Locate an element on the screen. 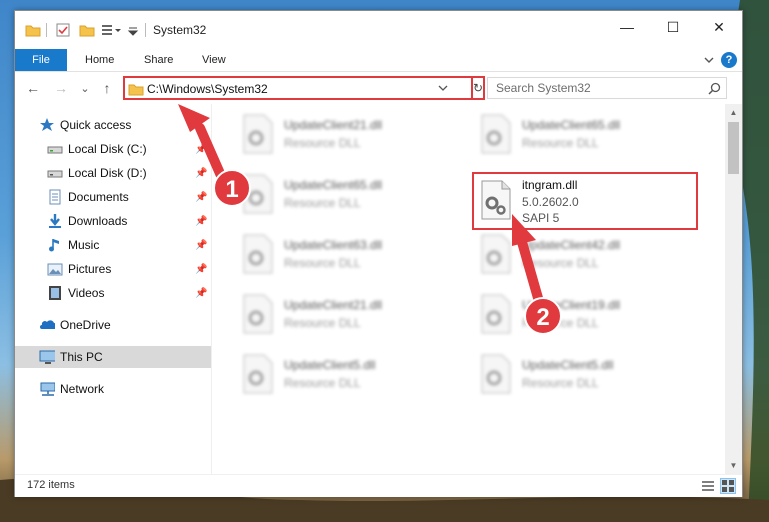 This screenshot has height=522, width=769. file-tile: UpdateClient42.dll Resource DLL is located at coordinates (580, 254).